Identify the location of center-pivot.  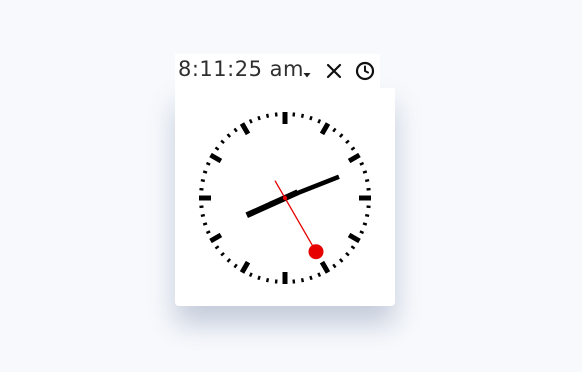
(285, 198).